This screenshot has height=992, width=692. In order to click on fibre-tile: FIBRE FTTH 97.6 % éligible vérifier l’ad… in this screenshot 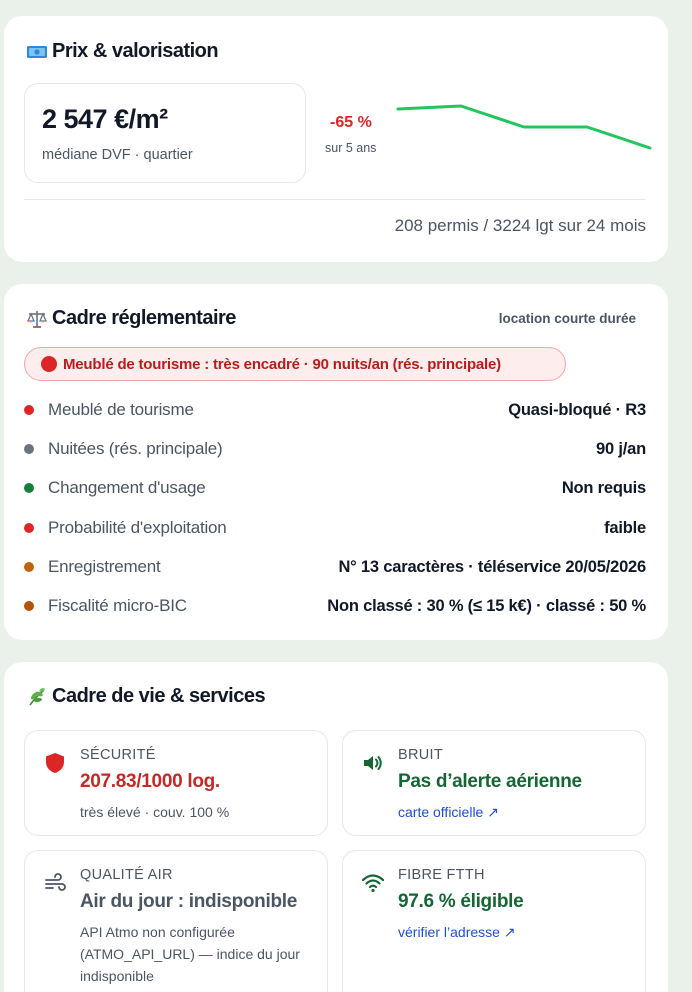, I will do `click(494, 921)`.